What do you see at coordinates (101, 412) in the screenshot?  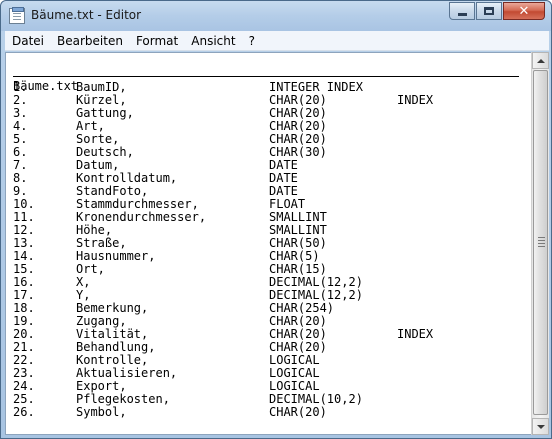 I see `field-name: Symbol,` at bounding box center [101, 412].